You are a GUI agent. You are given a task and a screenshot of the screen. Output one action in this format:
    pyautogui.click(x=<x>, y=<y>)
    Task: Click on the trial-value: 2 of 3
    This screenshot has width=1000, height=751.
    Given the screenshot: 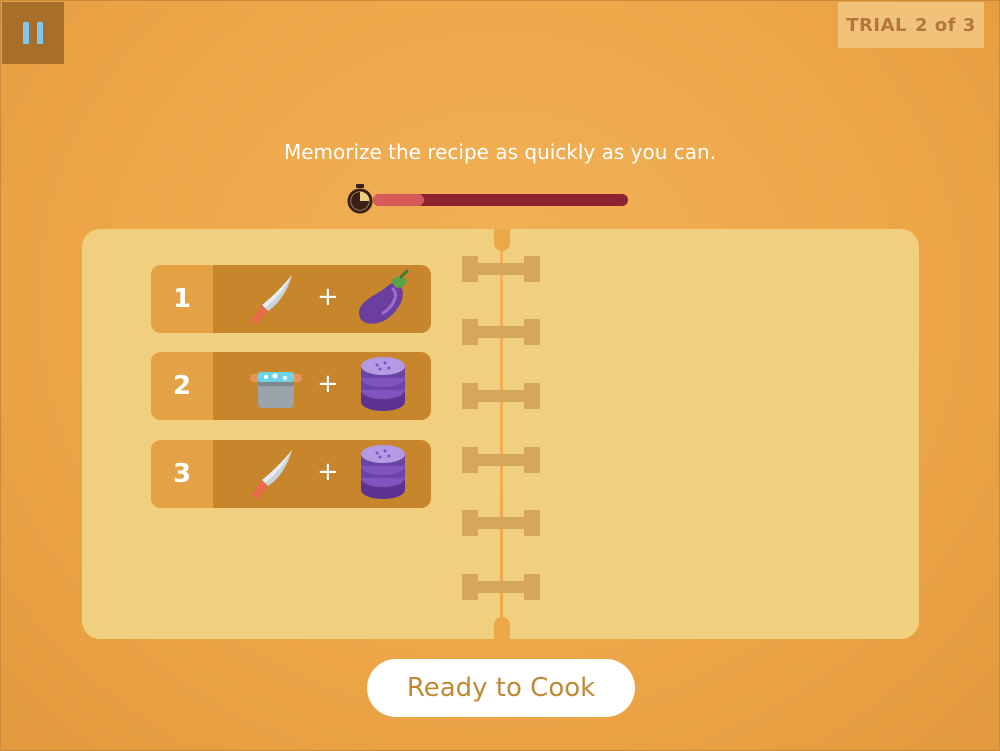 What is the action you would take?
    pyautogui.click(x=945, y=25)
    